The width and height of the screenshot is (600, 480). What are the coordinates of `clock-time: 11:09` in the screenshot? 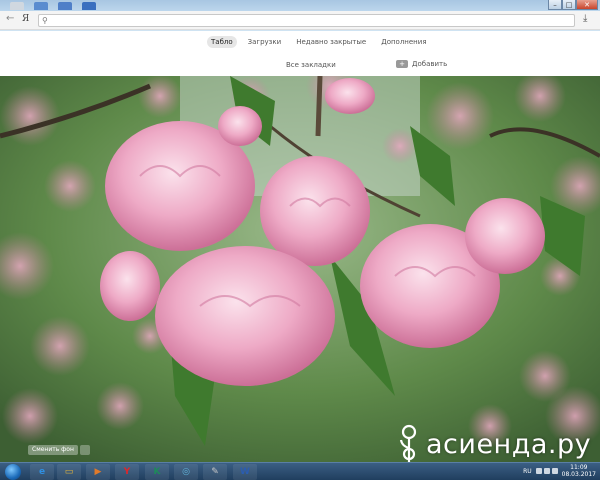 It's located at (579, 467).